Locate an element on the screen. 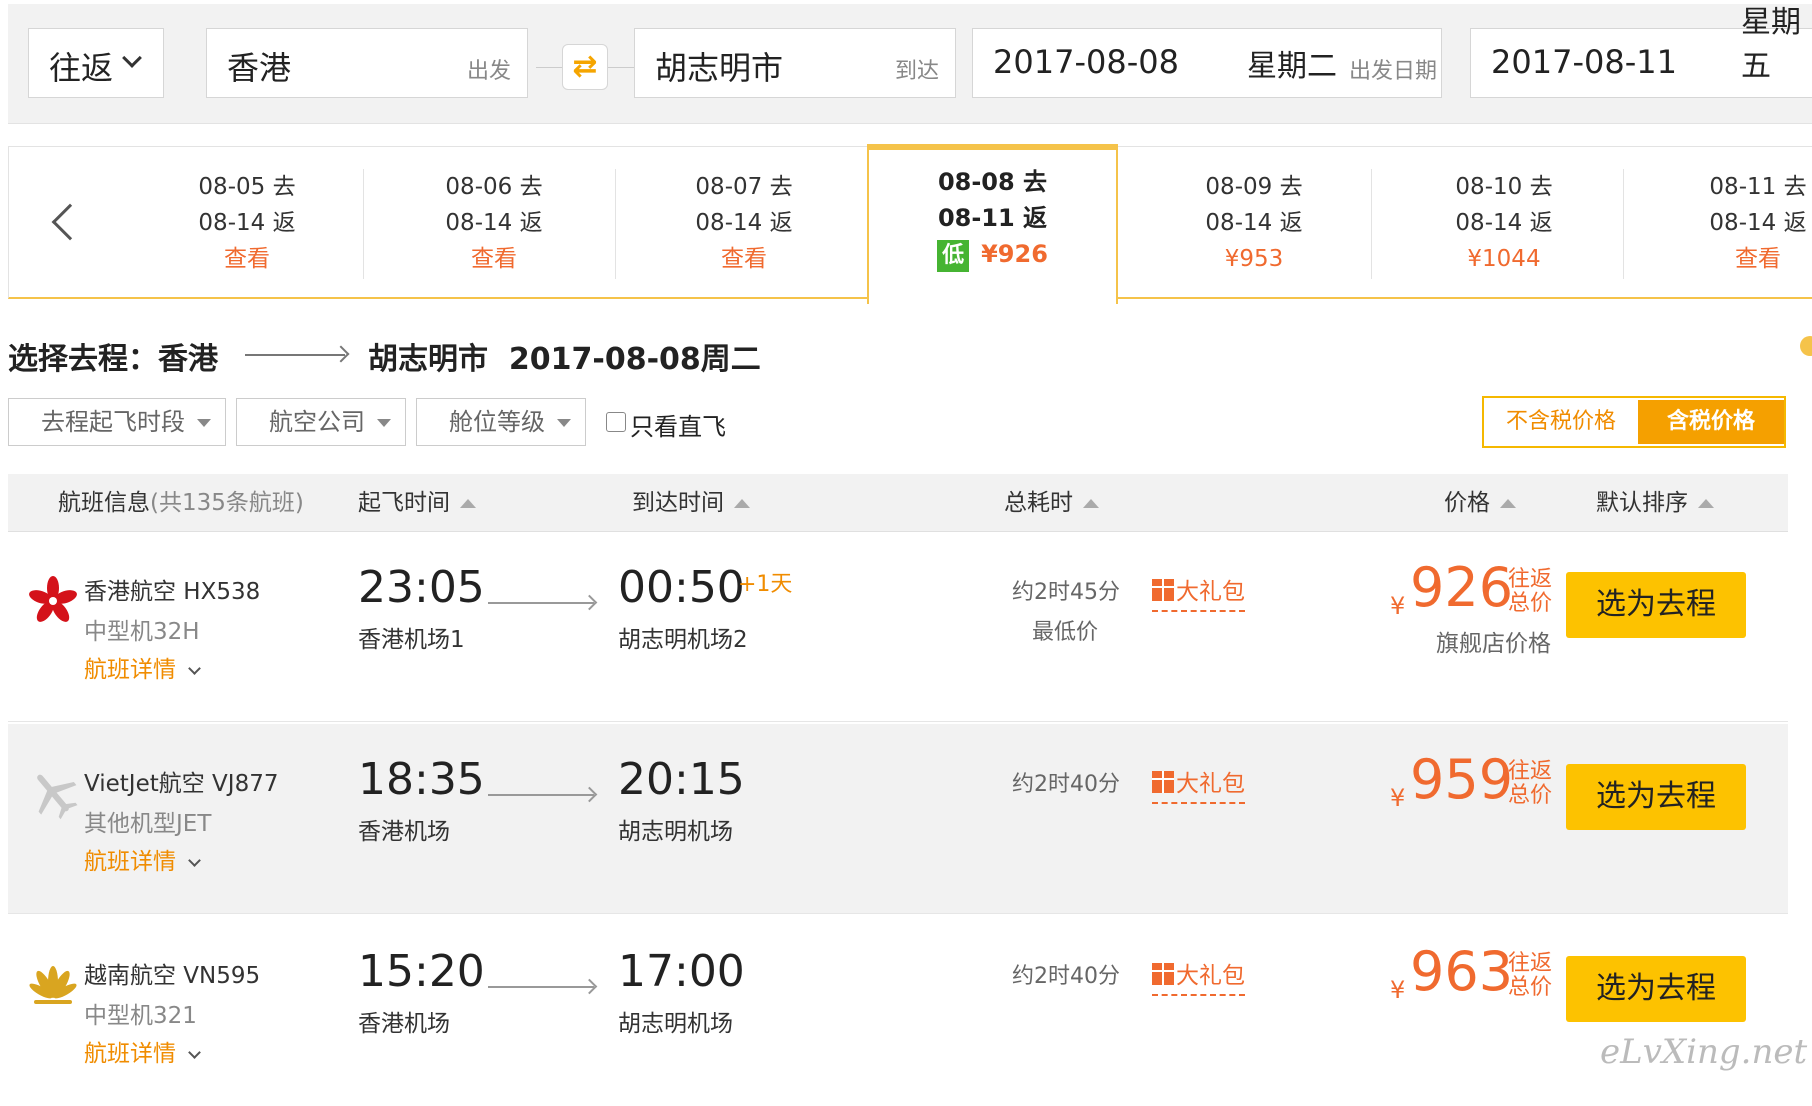 The image size is (1812, 1106). depart-weekday: 星期二 is located at coordinates (1292, 66).